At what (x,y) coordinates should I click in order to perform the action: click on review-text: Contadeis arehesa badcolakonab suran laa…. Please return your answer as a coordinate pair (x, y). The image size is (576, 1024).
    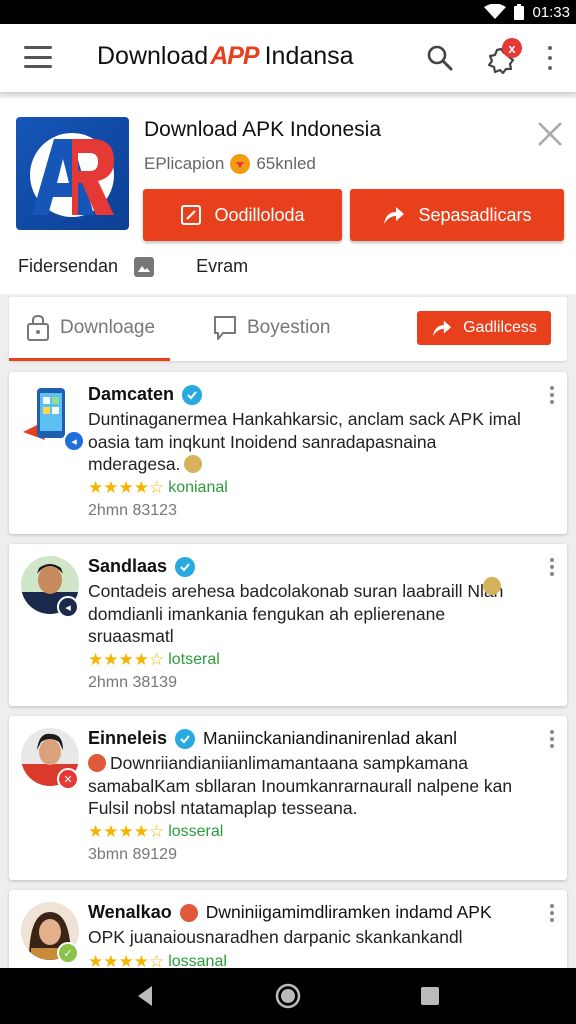
    Looking at the image, I should click on (308, 614).